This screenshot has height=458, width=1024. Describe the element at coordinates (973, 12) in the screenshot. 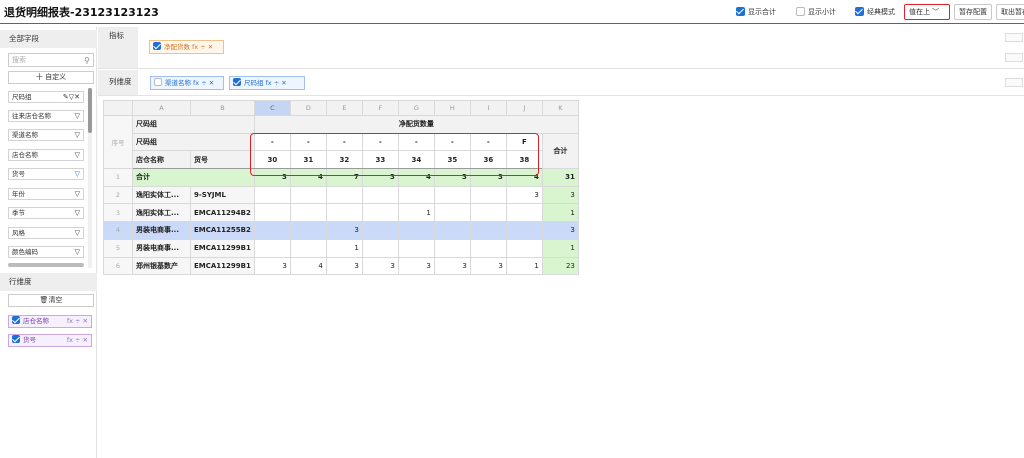

I see `save-config-button: 暂存配置` at that location.